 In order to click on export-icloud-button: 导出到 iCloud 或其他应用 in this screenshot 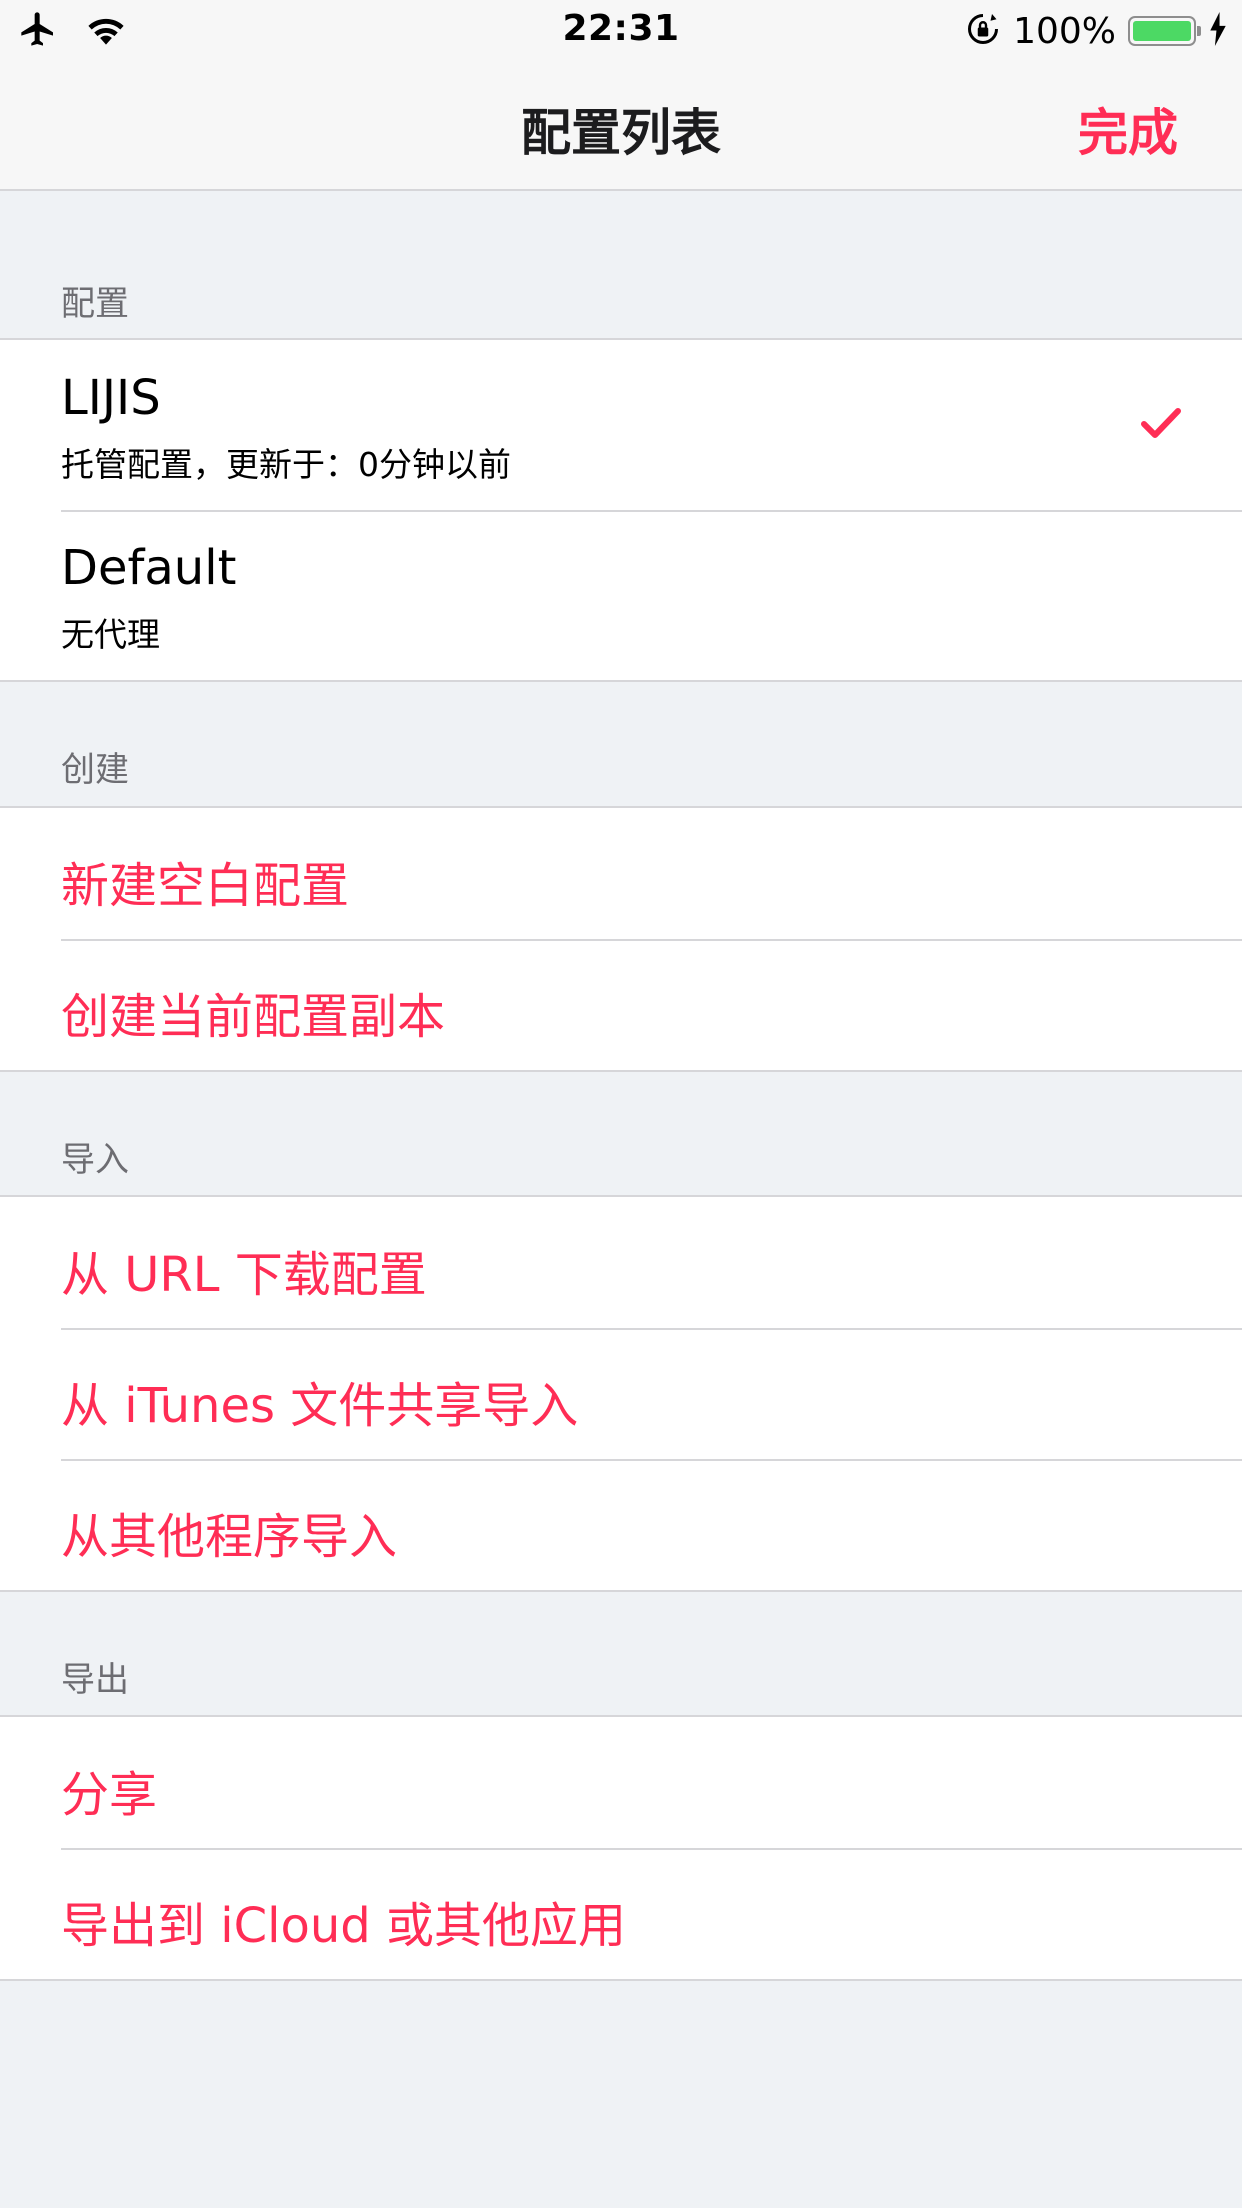, I will do `click(621, 1913)`.